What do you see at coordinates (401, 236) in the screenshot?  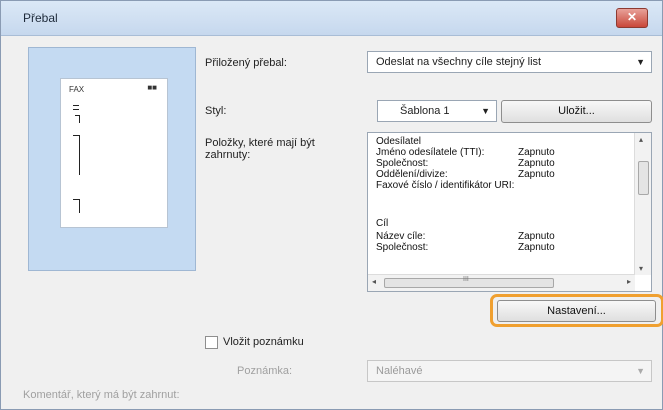 I see `list-item: Název cíle:` at bounding box center [401, 236].